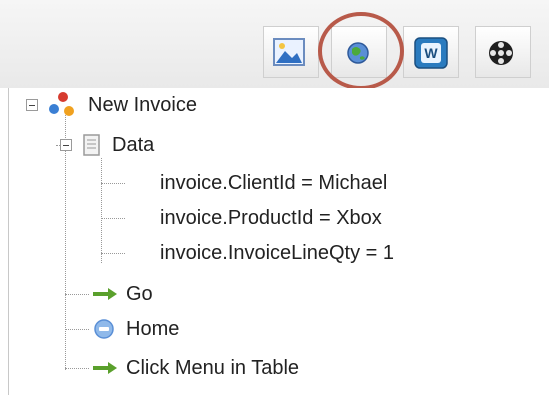 The image size is (549, 395). I want to click on image-button, so click(291, 52).